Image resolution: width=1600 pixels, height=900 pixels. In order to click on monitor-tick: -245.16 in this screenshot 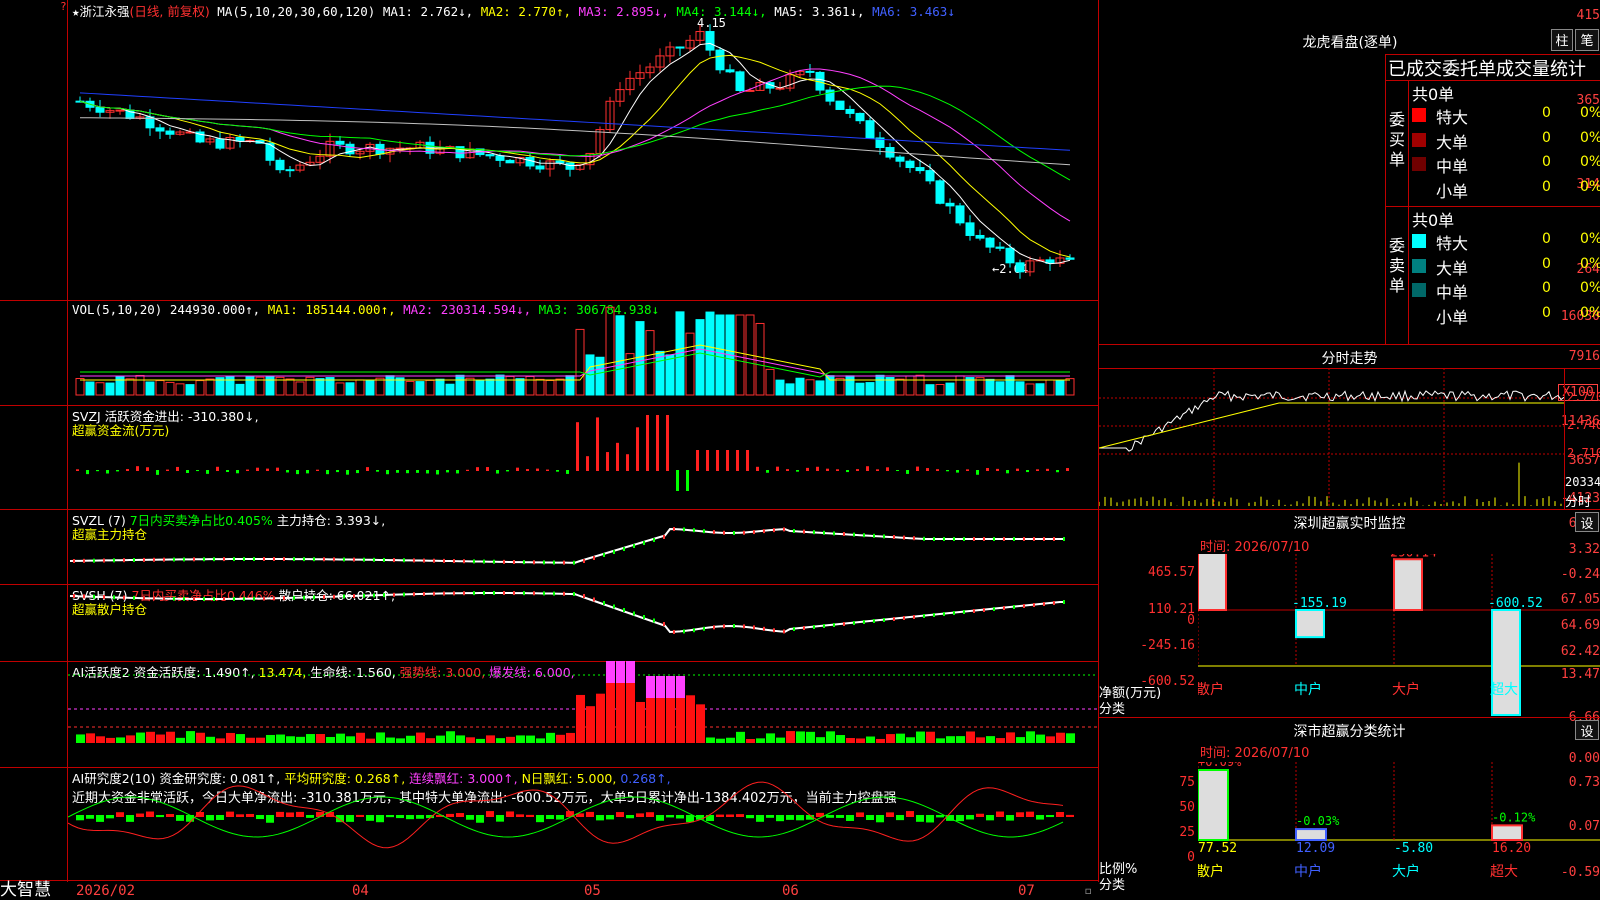, I will do `click(1167, 645)`.